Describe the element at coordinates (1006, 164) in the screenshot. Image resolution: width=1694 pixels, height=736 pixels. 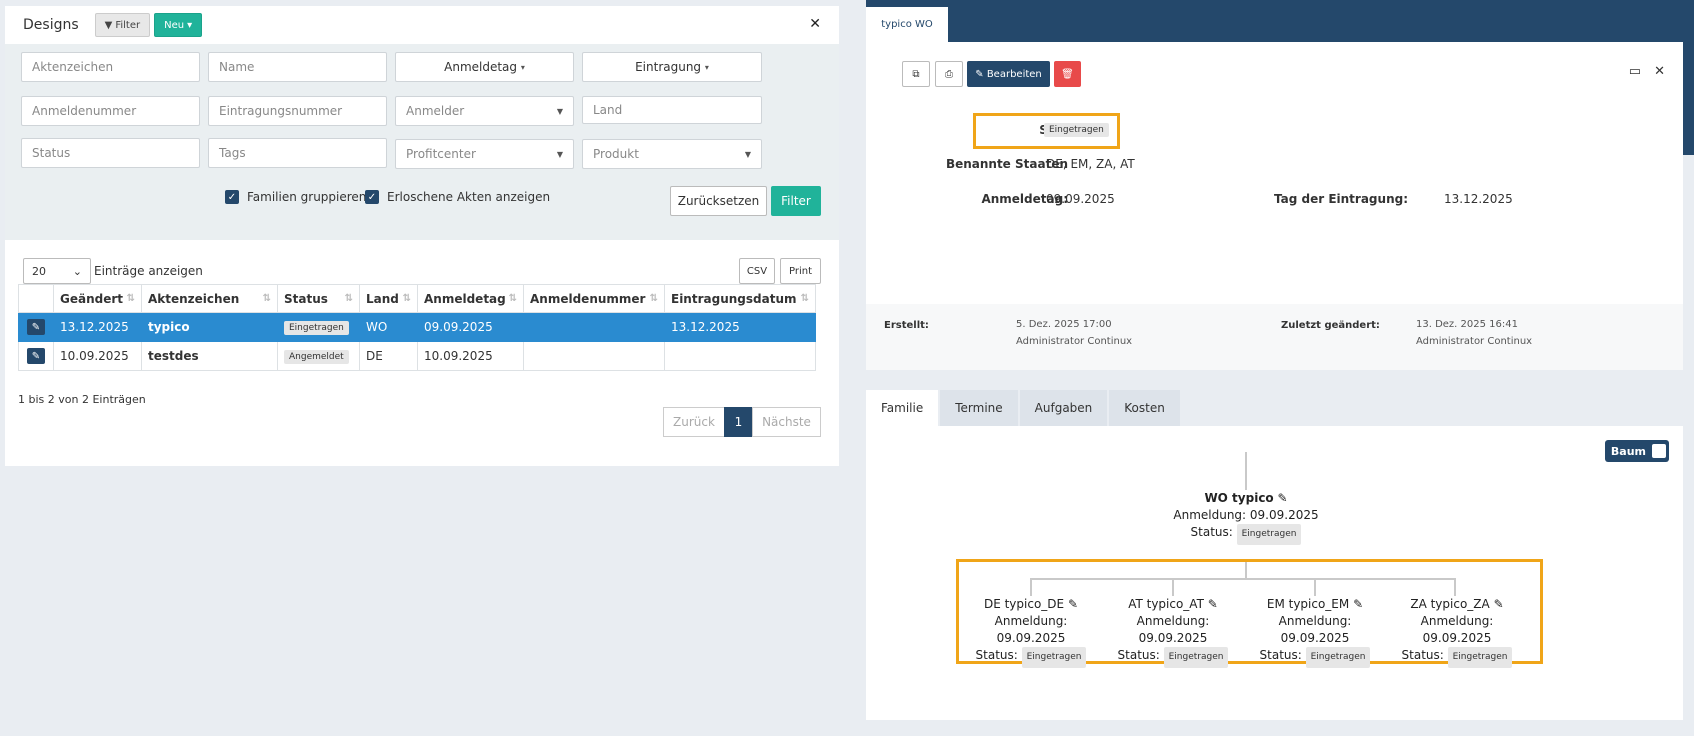
I see `staaten-label: Benannte Staaten` at that location.